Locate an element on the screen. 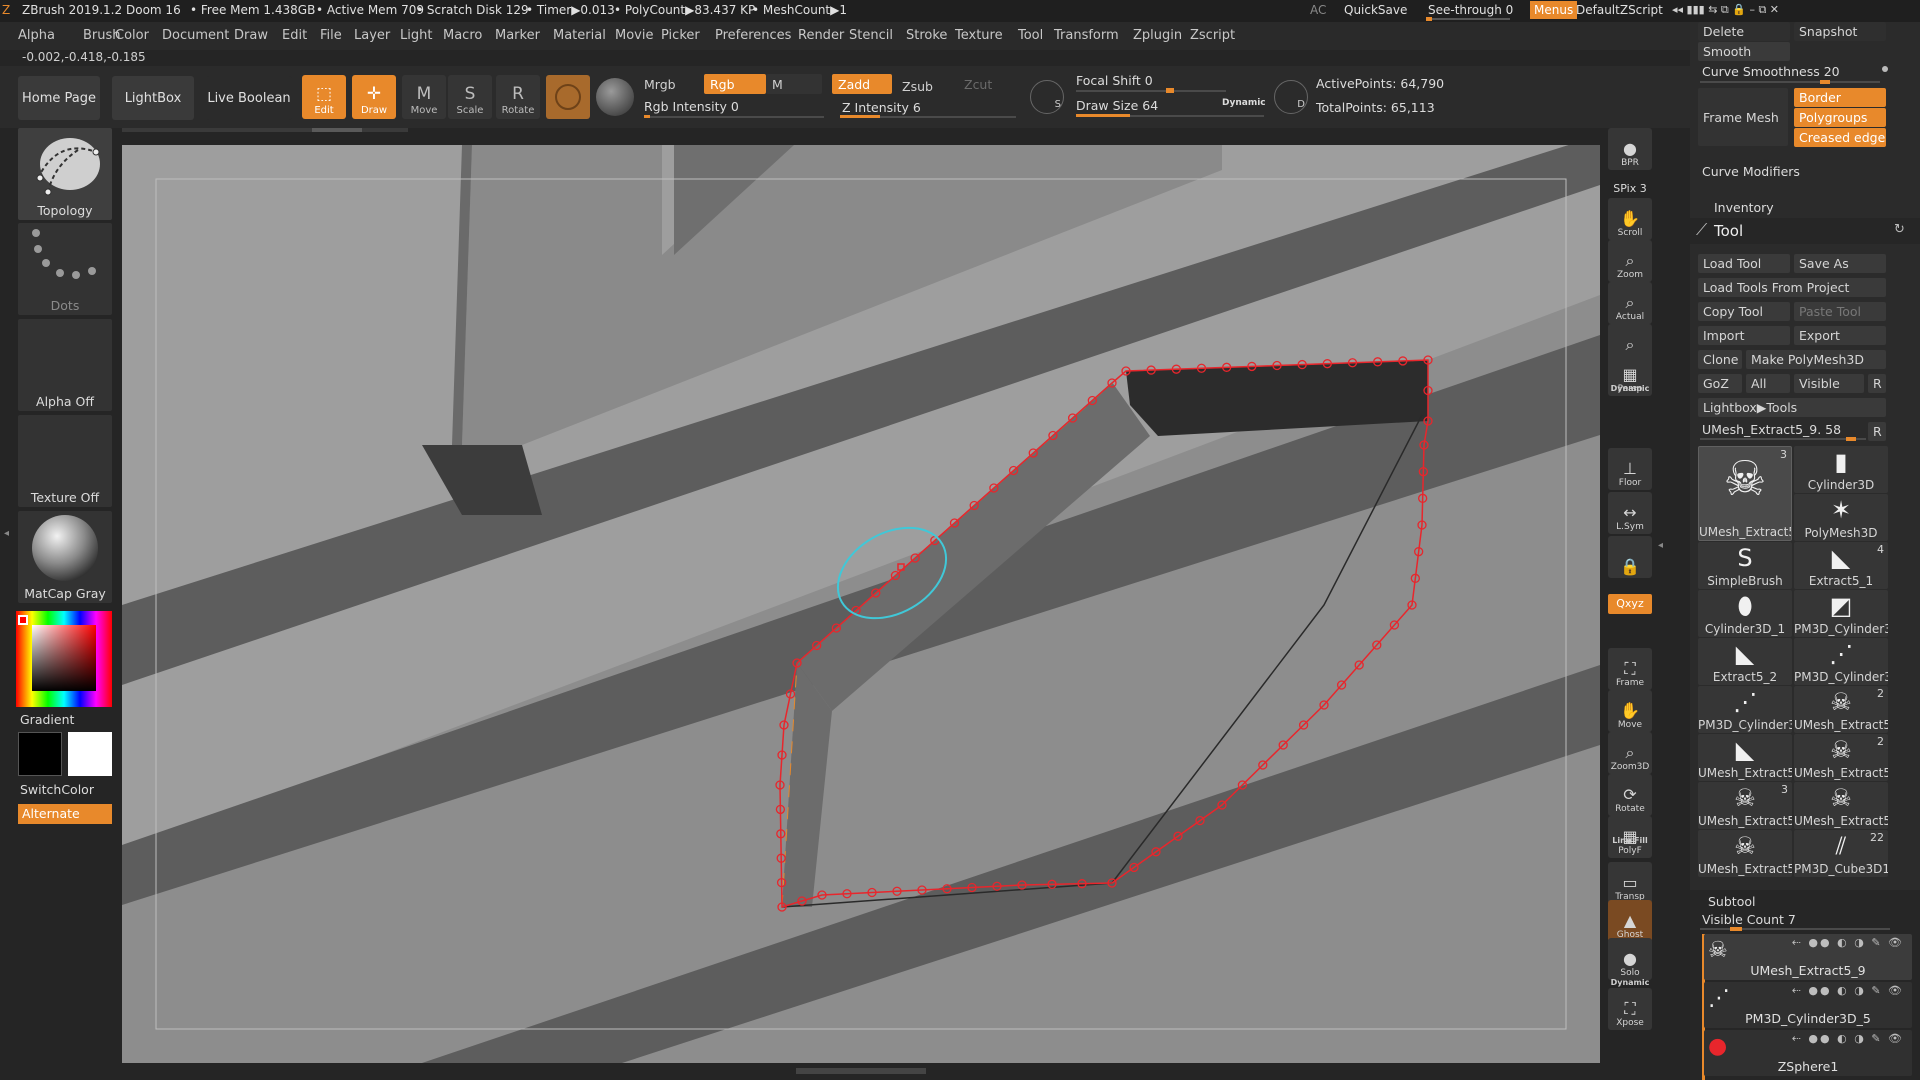 The image size is (1920, 1080). frame-tool: ⛶ Frame is located at coordinates (1630, 669).